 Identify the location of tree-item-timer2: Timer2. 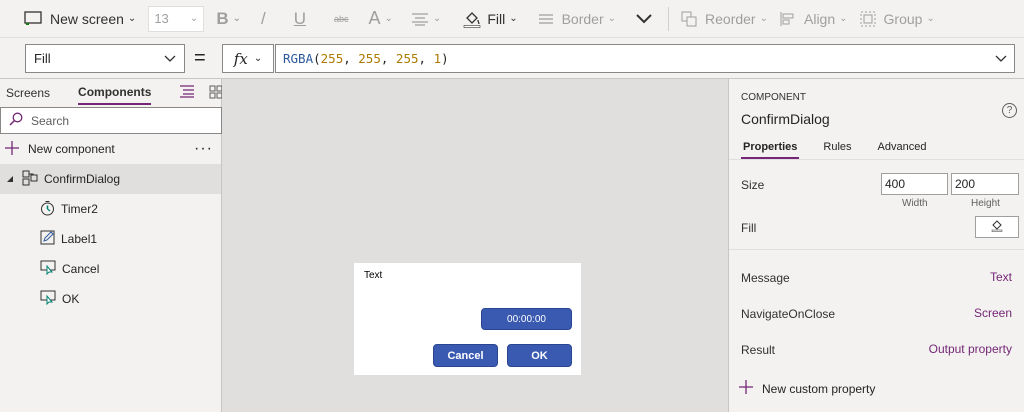
(110, 209).